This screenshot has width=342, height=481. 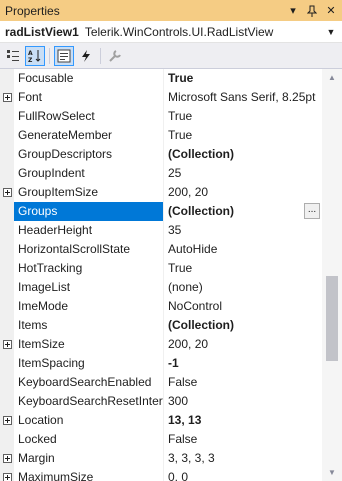 I want to click on property-row: HeaderHeight 35, so click(x=161, y=230).